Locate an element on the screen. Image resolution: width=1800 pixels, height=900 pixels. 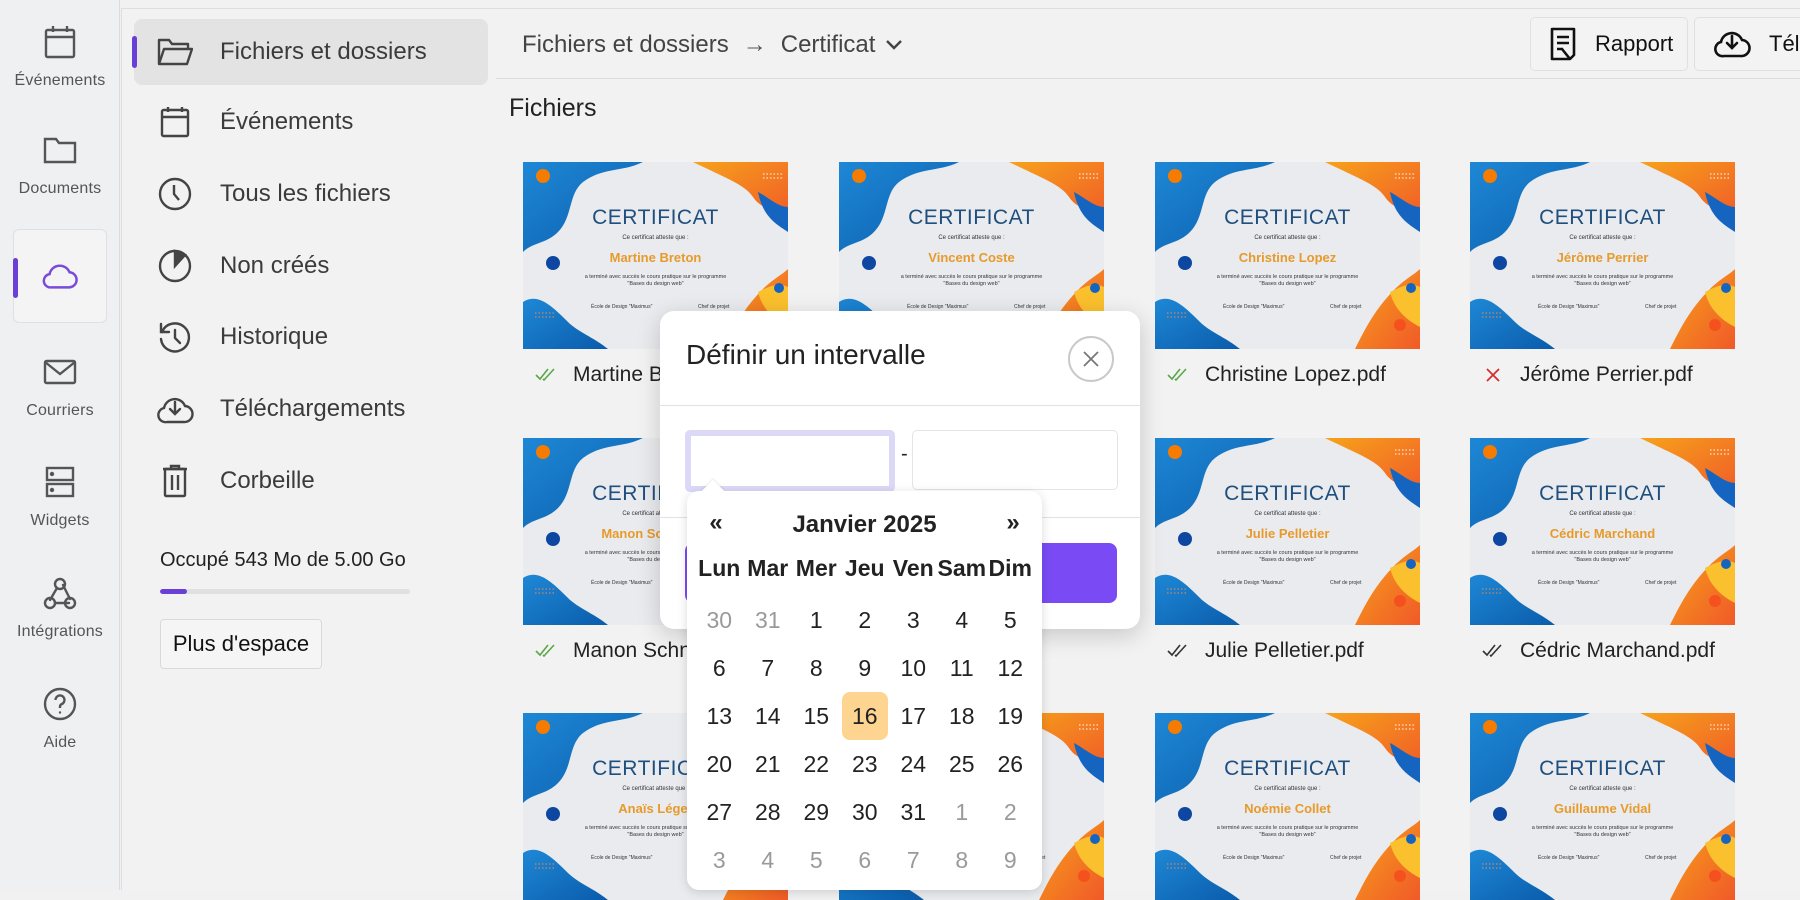
calendar-day: 27 is located at coordinates (719, 812).